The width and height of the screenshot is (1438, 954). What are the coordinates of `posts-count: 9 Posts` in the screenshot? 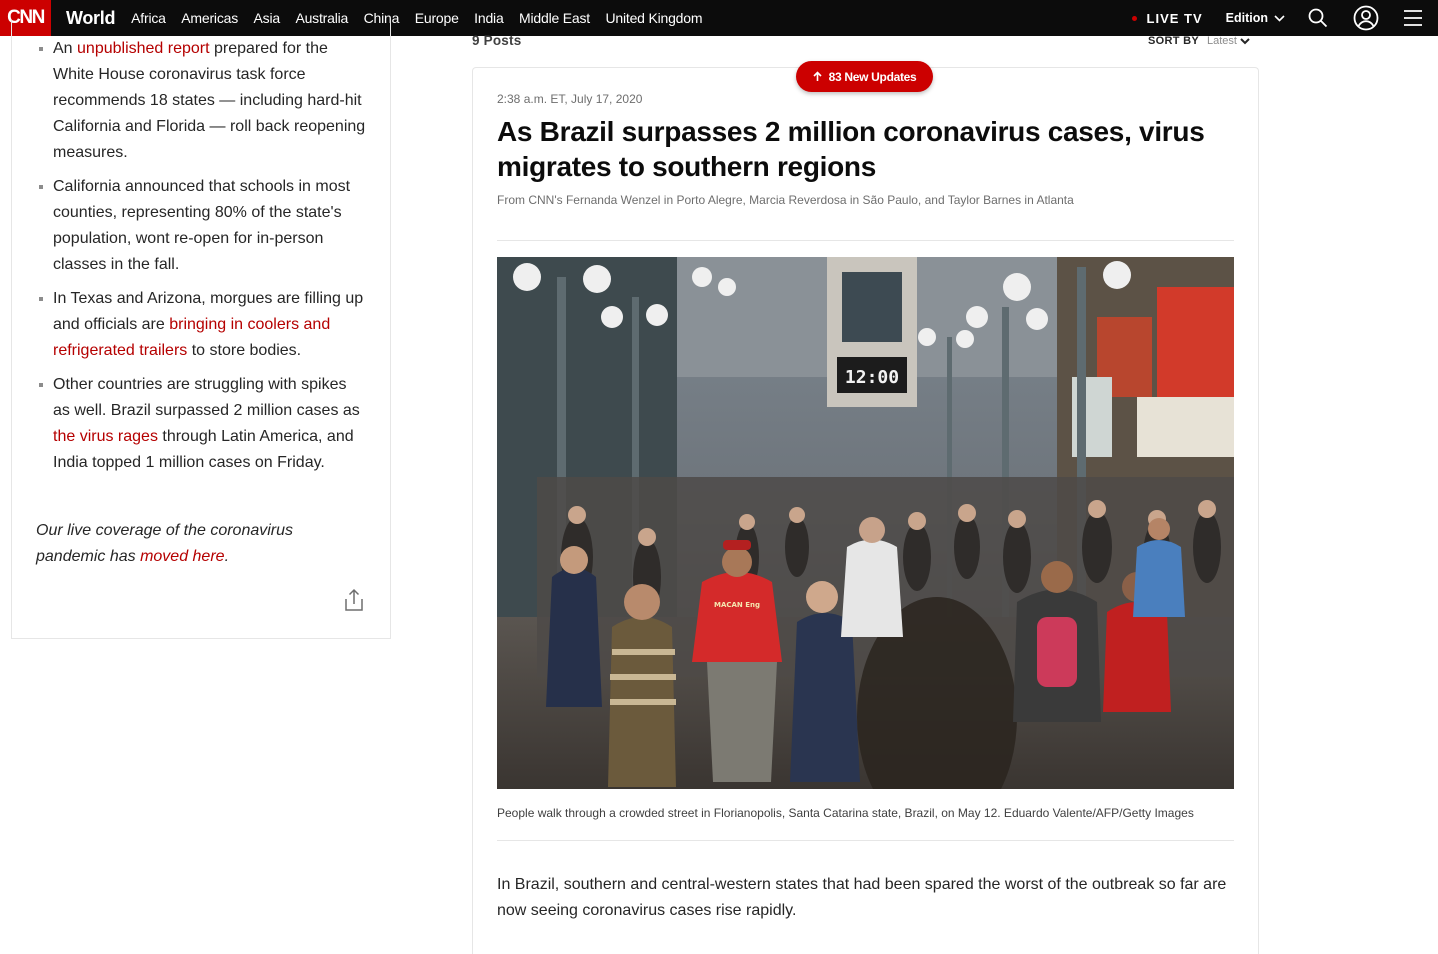 It's located at (497, 40).